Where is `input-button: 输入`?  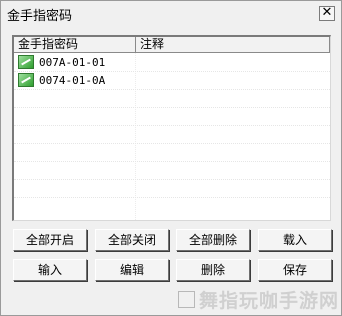 input-button: 输入 is located at coordinates (50, 270).